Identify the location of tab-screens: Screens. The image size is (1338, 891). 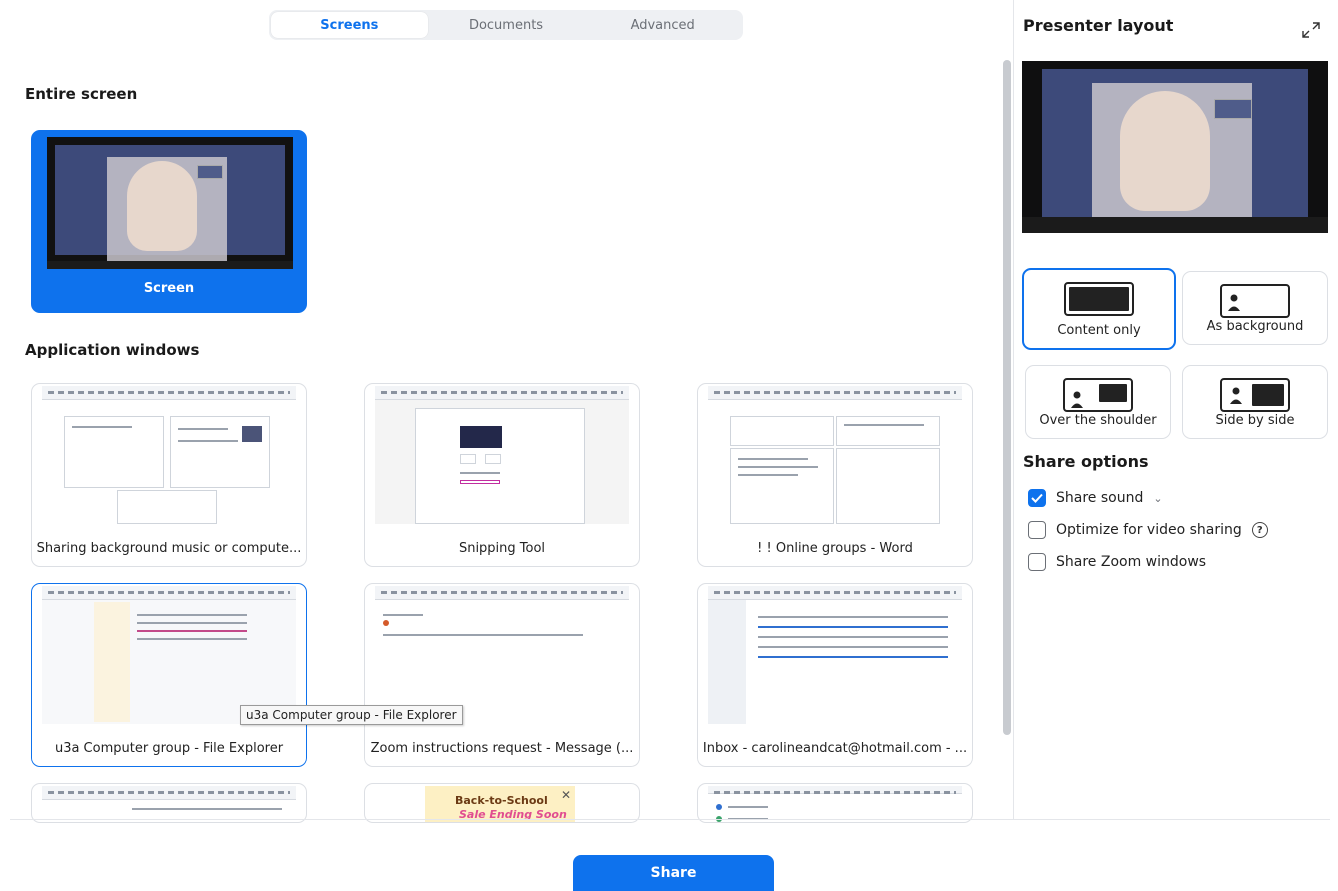
(349, 25).